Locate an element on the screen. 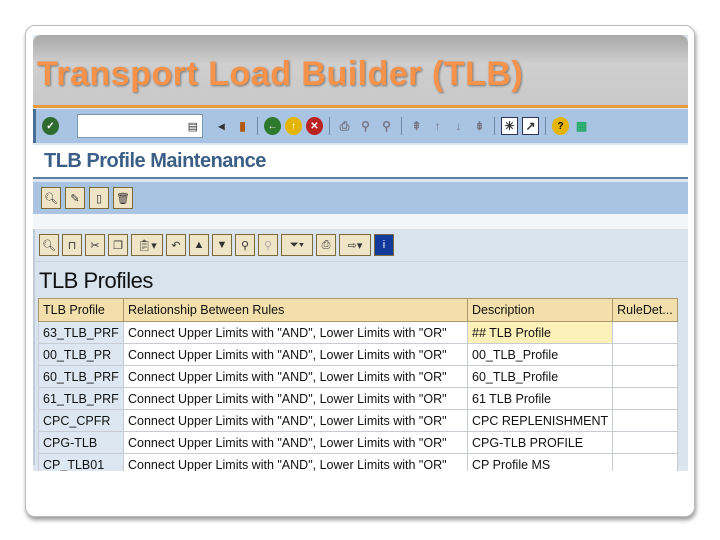 Image resolution: width=720 pixels, height=540 pixels. prev-page-icon: ↑ is located at coordinates (437, 126).